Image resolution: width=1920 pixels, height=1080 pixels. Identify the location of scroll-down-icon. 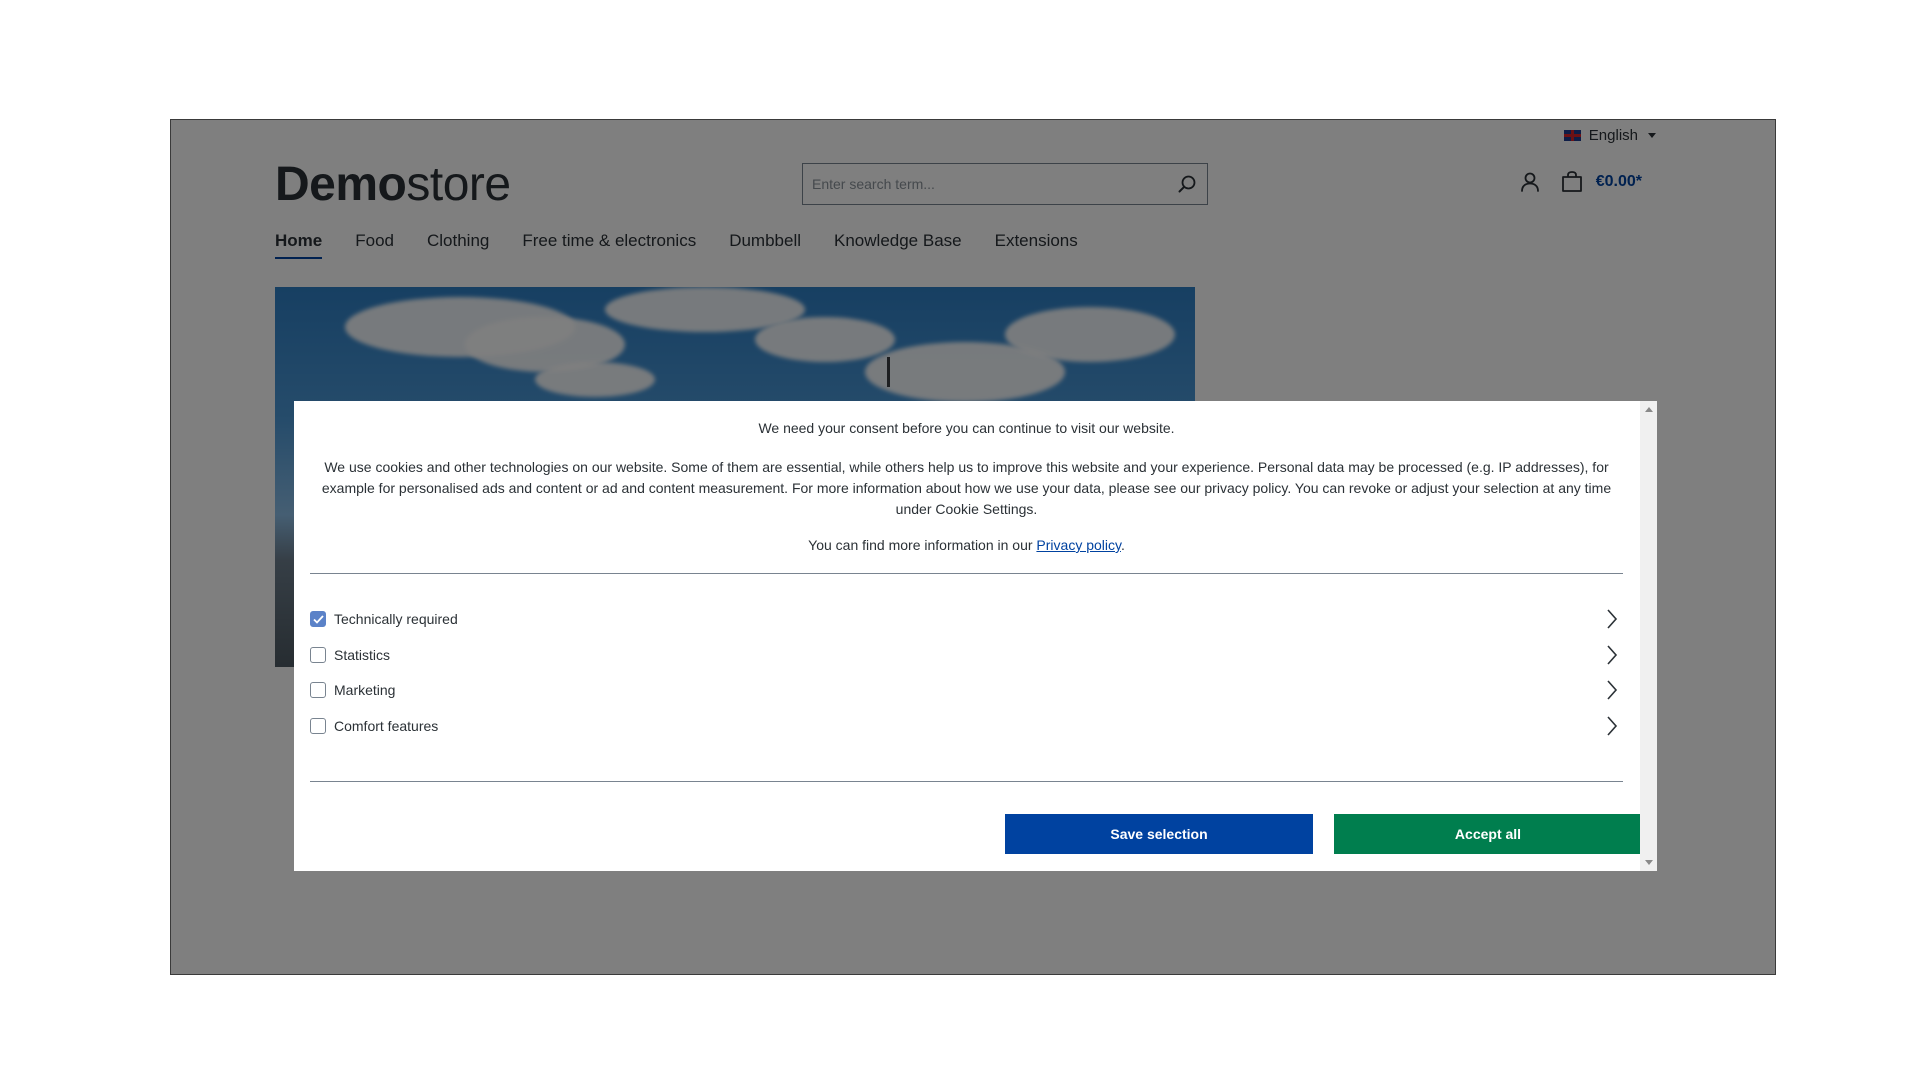
(1649, 862).